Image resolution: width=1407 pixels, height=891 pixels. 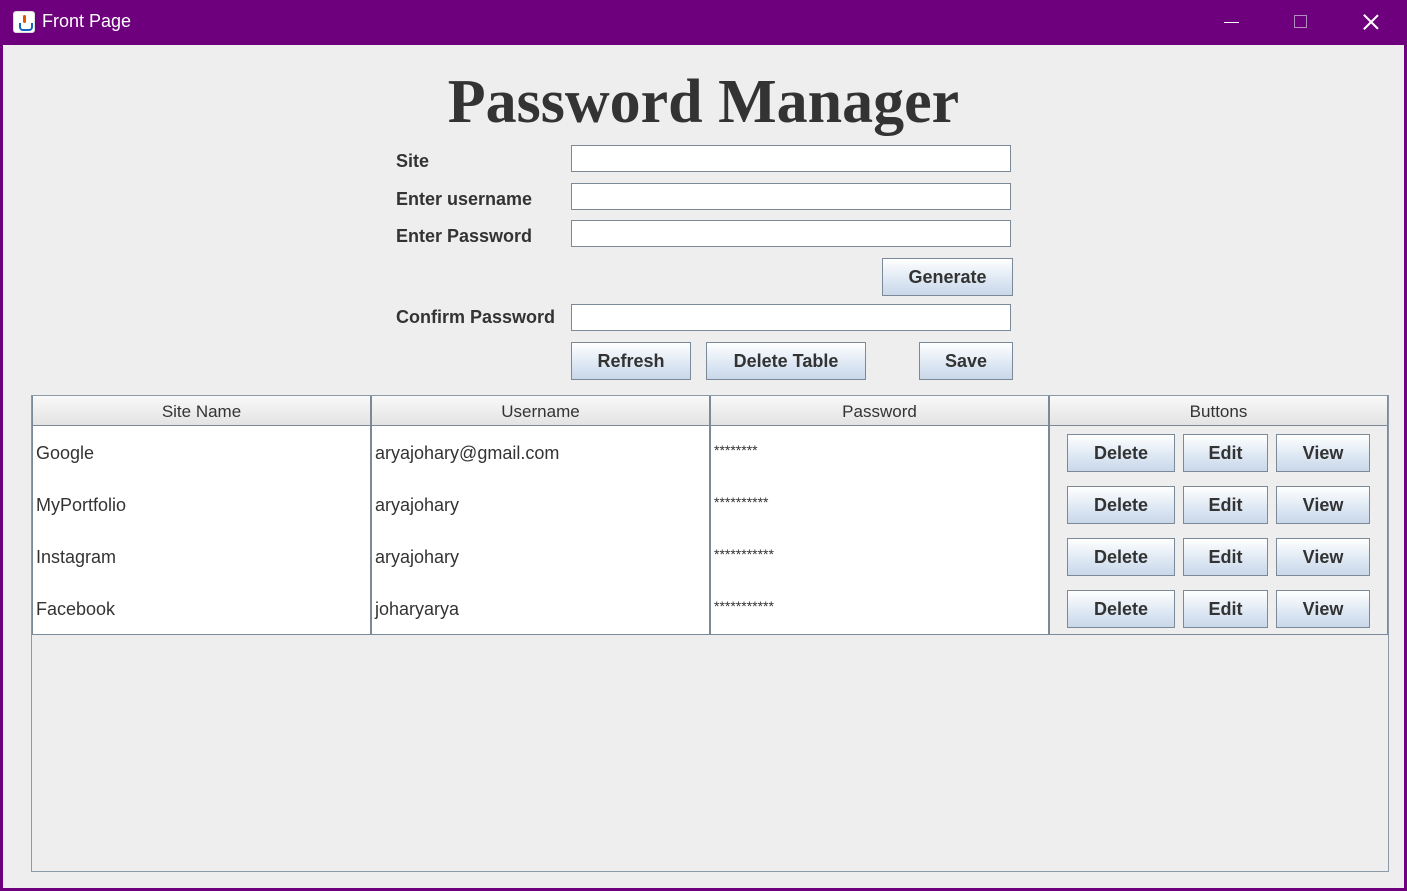 I want to click on table-header: Site Name Username Password Buttons, so click(x=710, y=411).